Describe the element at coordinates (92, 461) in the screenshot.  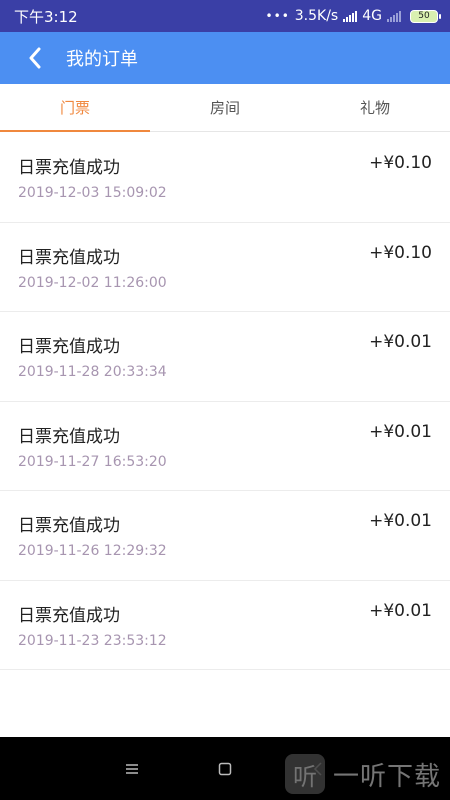
I see `order-time: 2019-11-27 16:53:20` at that location.